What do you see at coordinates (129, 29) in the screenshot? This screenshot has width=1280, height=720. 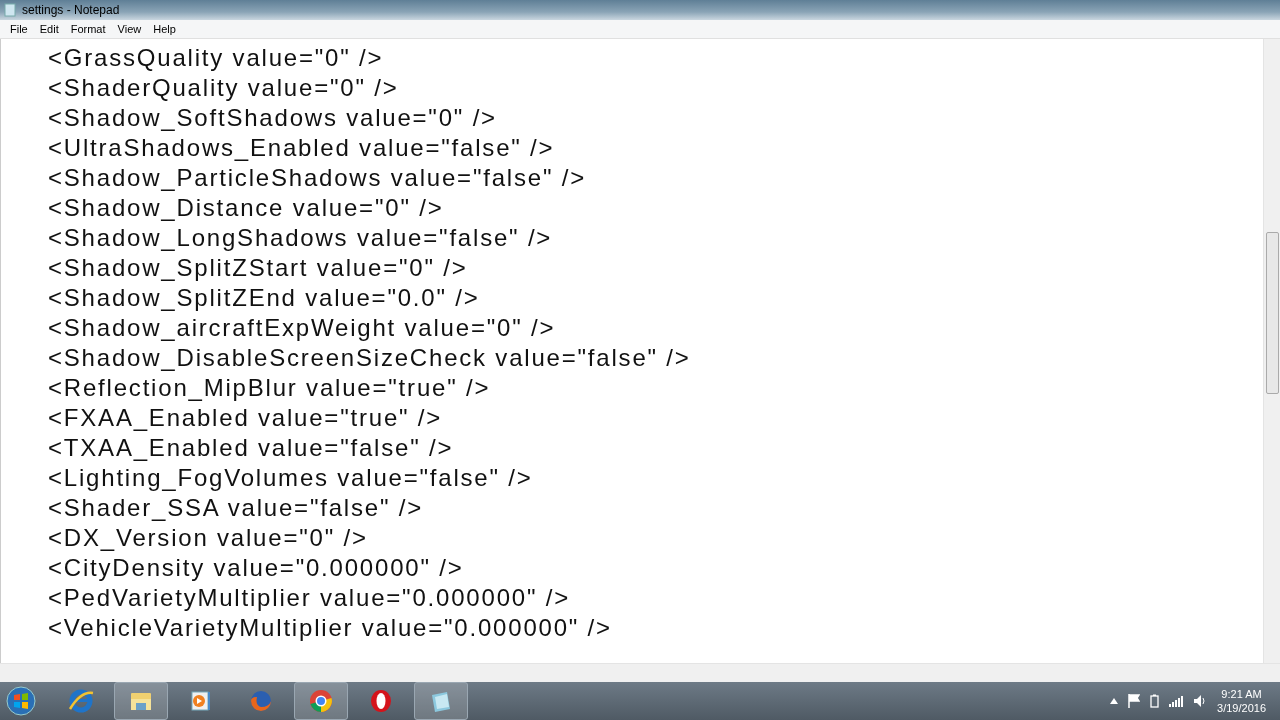 I see `menu-item: View` at bounding box center [129, 29].